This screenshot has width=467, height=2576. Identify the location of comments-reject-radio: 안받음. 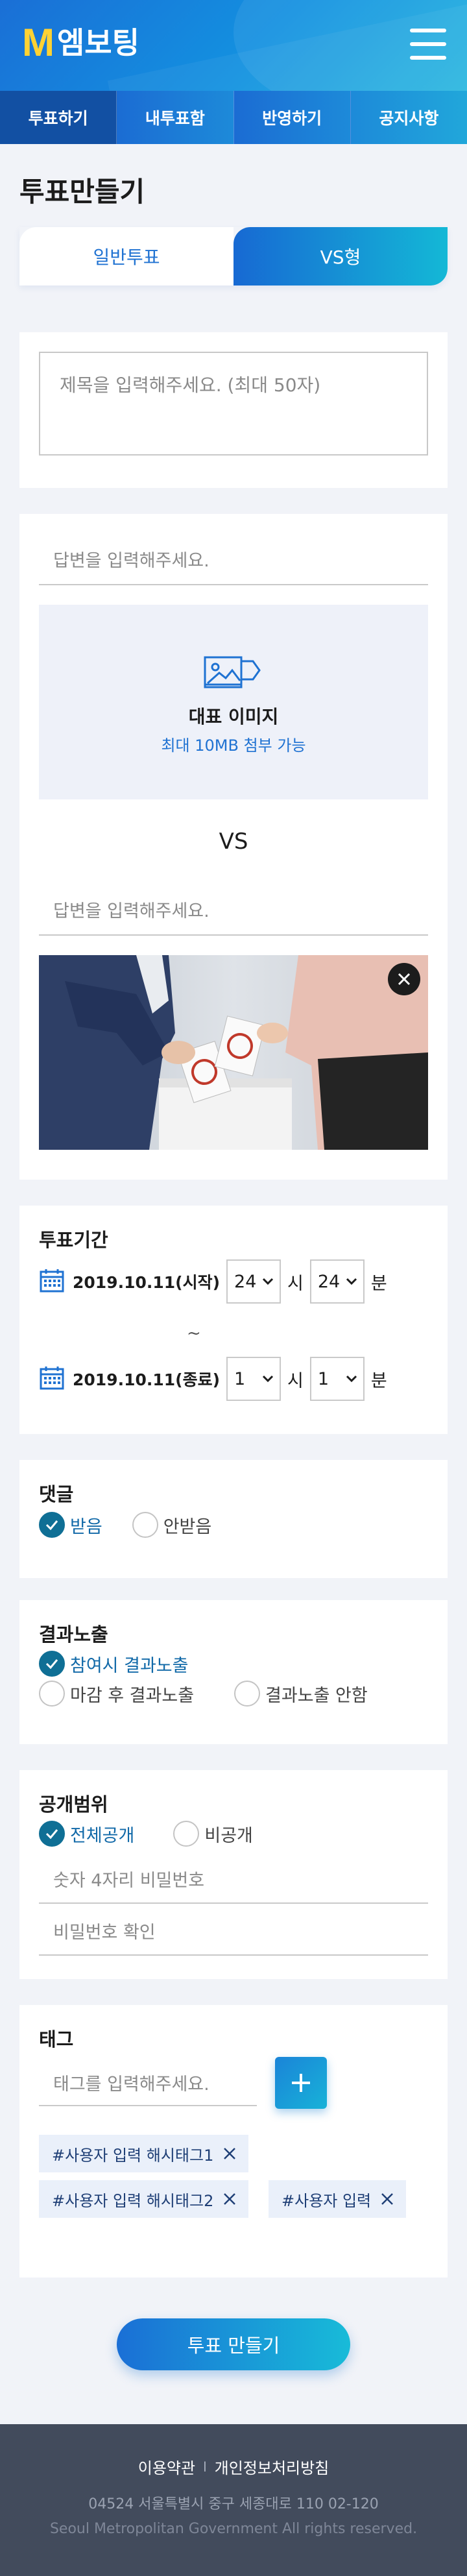
(172, 1525).